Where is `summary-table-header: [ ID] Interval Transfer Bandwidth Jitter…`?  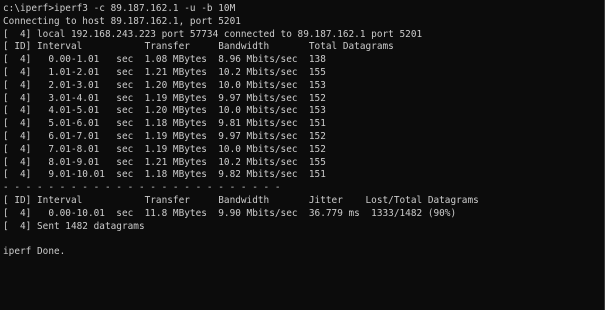 summary-table-header: [ ID] Interval Transfer Bandwidth Jitter… is located at coordinates (241, 200).